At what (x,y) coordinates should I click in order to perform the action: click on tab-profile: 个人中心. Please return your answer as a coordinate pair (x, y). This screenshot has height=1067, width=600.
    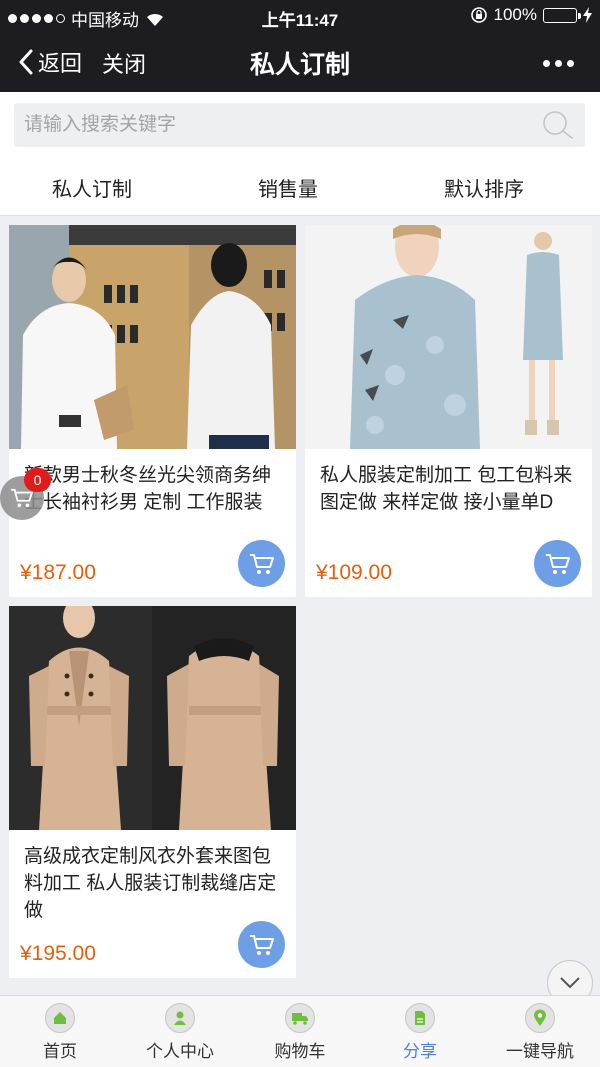
    Looking at the image, I should click on (180, 1031).